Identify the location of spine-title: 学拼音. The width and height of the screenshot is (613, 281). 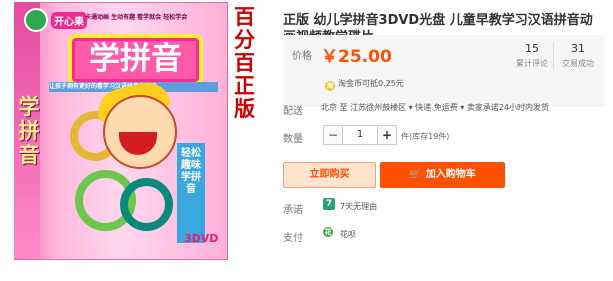
(29, 131).